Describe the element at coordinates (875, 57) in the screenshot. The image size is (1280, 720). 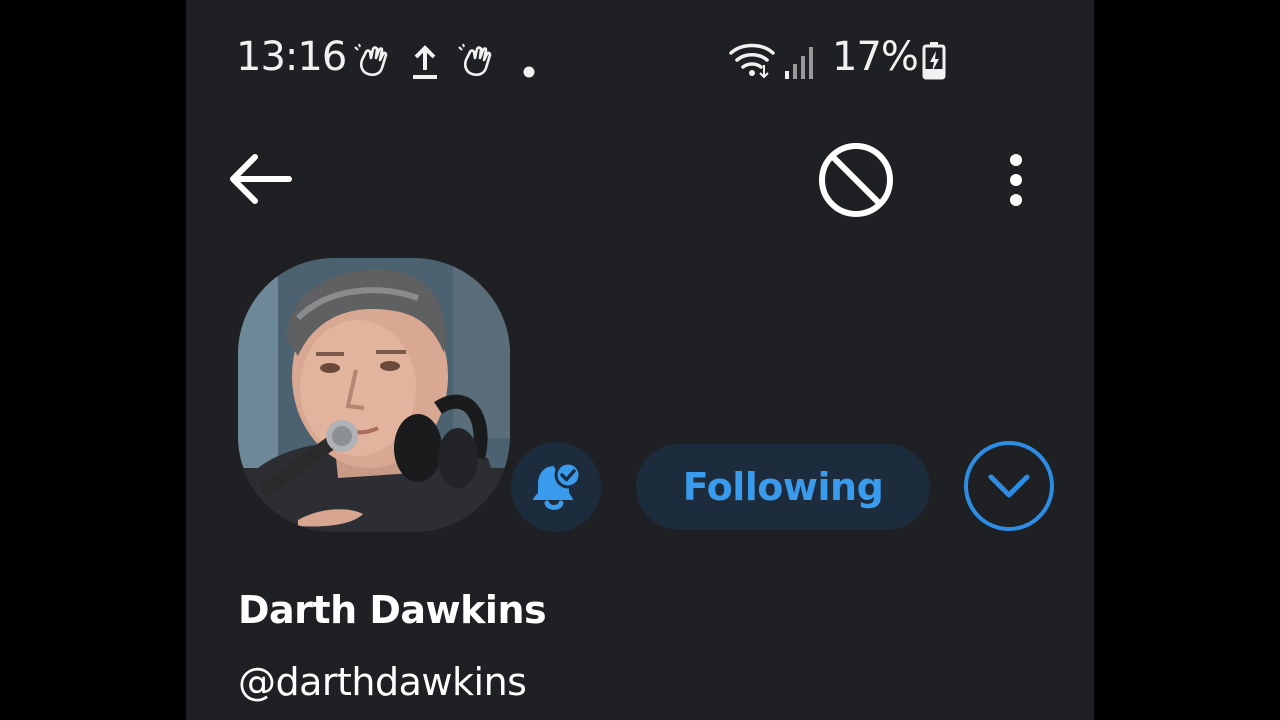
I see `battery-percent: 17%` at that location.